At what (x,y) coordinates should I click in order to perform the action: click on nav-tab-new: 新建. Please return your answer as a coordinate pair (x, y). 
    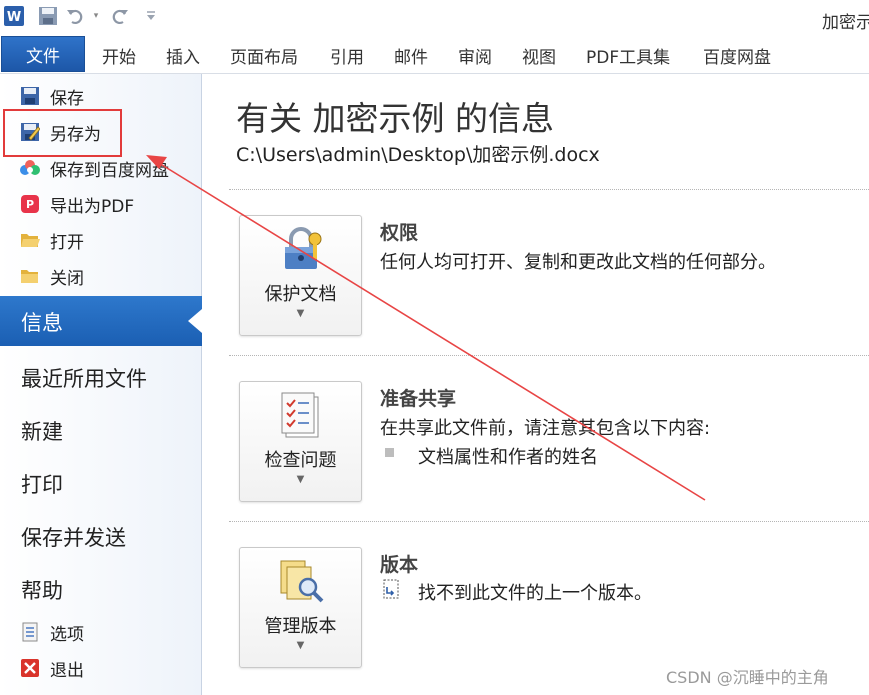
    Looking at the image, I should click on (42, 431).